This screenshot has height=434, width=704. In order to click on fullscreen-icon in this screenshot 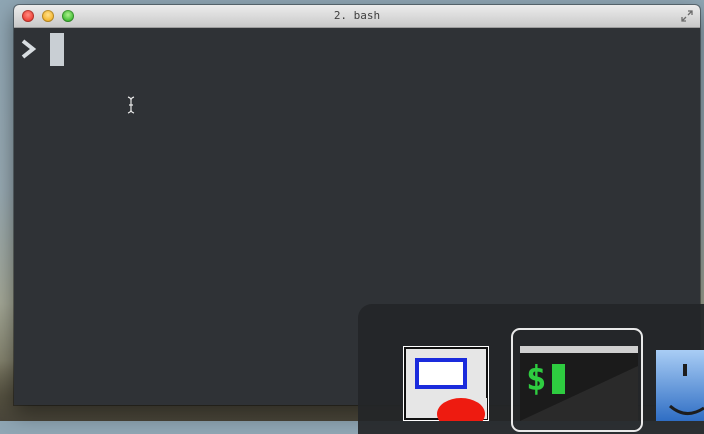, I will do `click(687, 16)`.